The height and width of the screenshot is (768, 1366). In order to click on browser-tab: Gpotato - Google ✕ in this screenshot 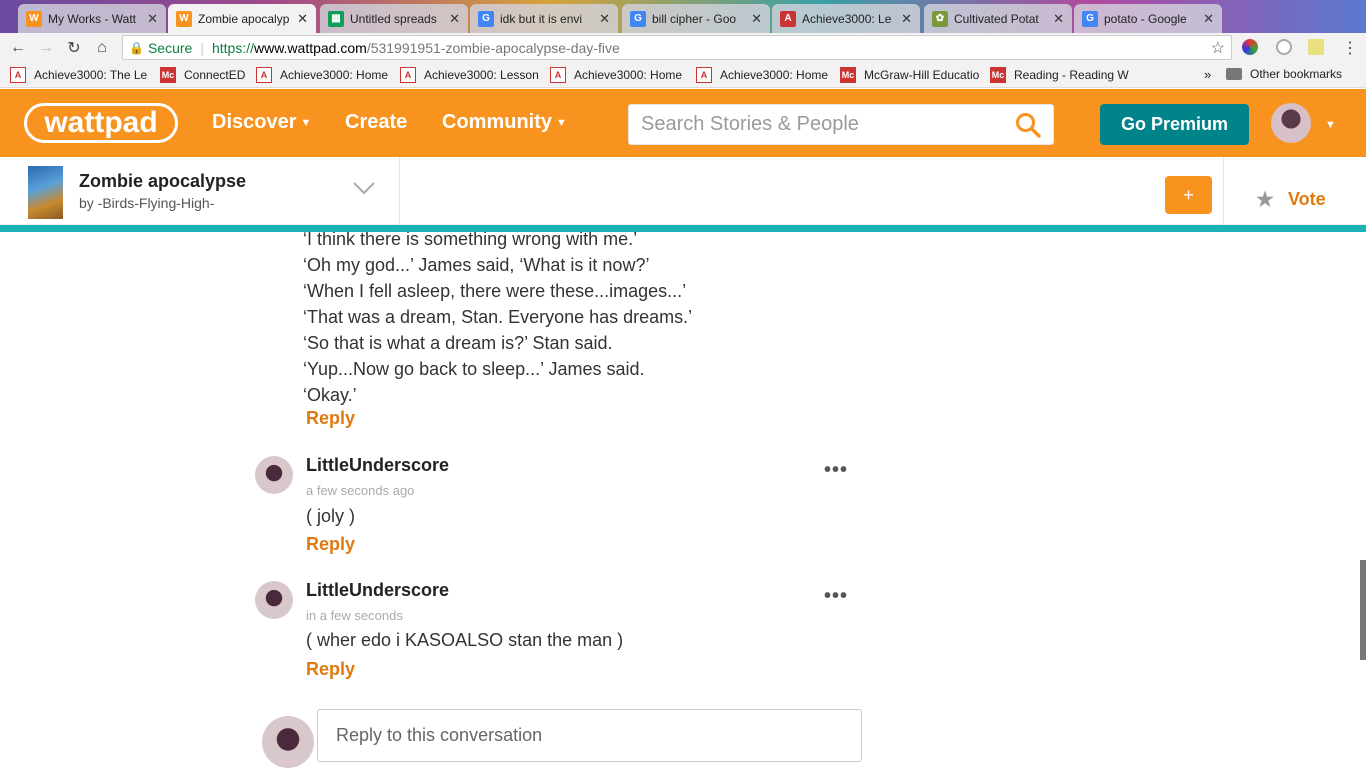, I will do `click(1148, 18)`.